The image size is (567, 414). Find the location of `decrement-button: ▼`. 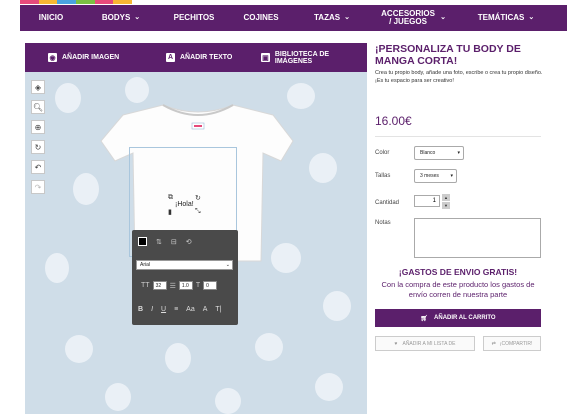

decrement-button: ▼ is located at coordinates (446, 205).